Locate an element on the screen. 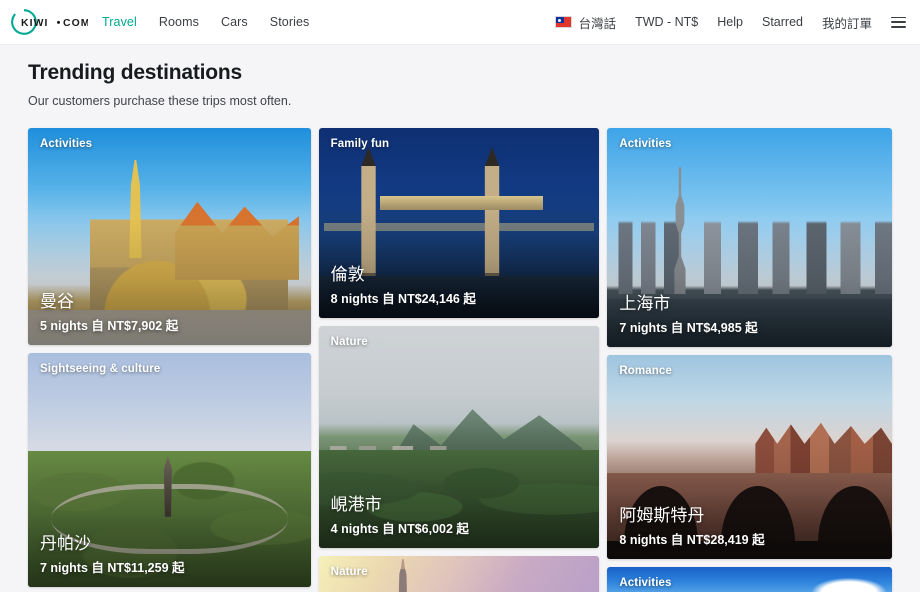 Image resolution: width=920 pixels, height=592 pixels. card-city: 丹帕沙 is located at coordinates (65, 543).